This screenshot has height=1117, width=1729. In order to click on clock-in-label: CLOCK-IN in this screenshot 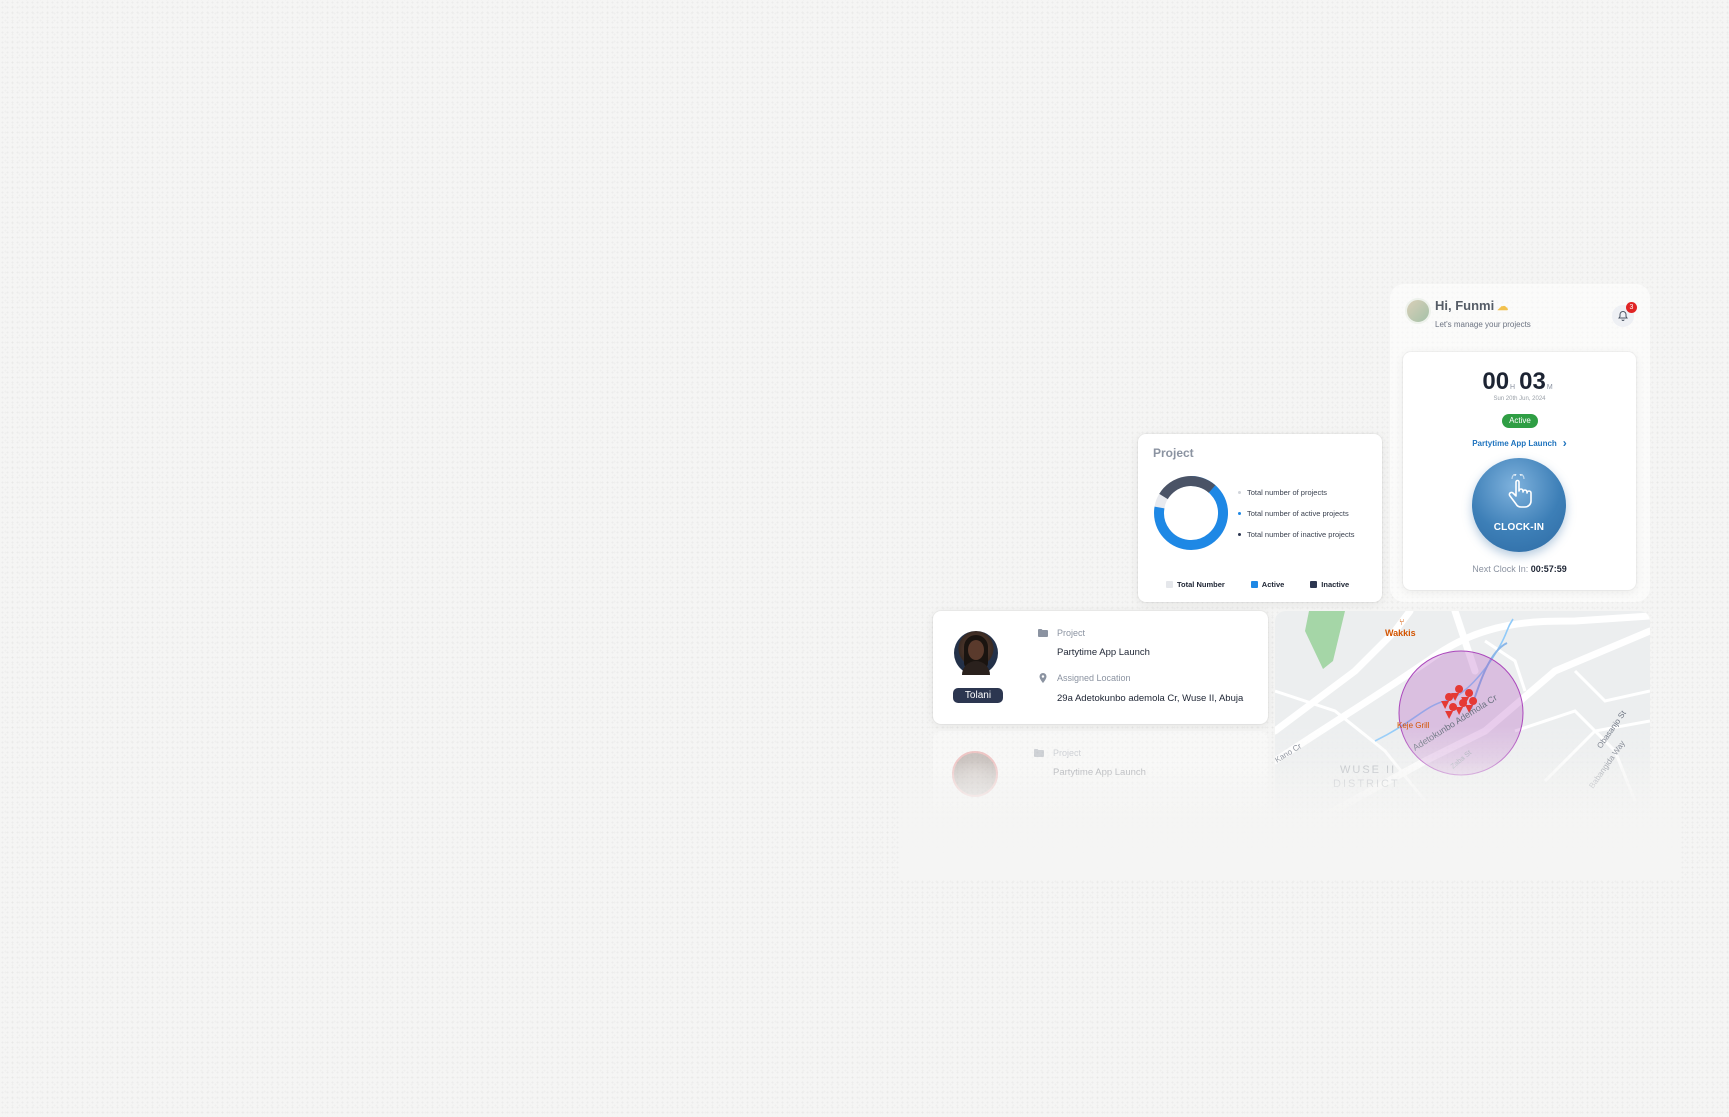, I will do `click(1519, 527)`.